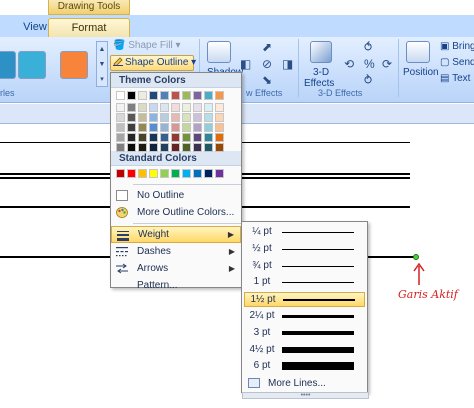  What do you see at coordinates (349, 64) in the screenshot?
I see `tilt-left-icon: ⟲` at bounding box center [349, 64].